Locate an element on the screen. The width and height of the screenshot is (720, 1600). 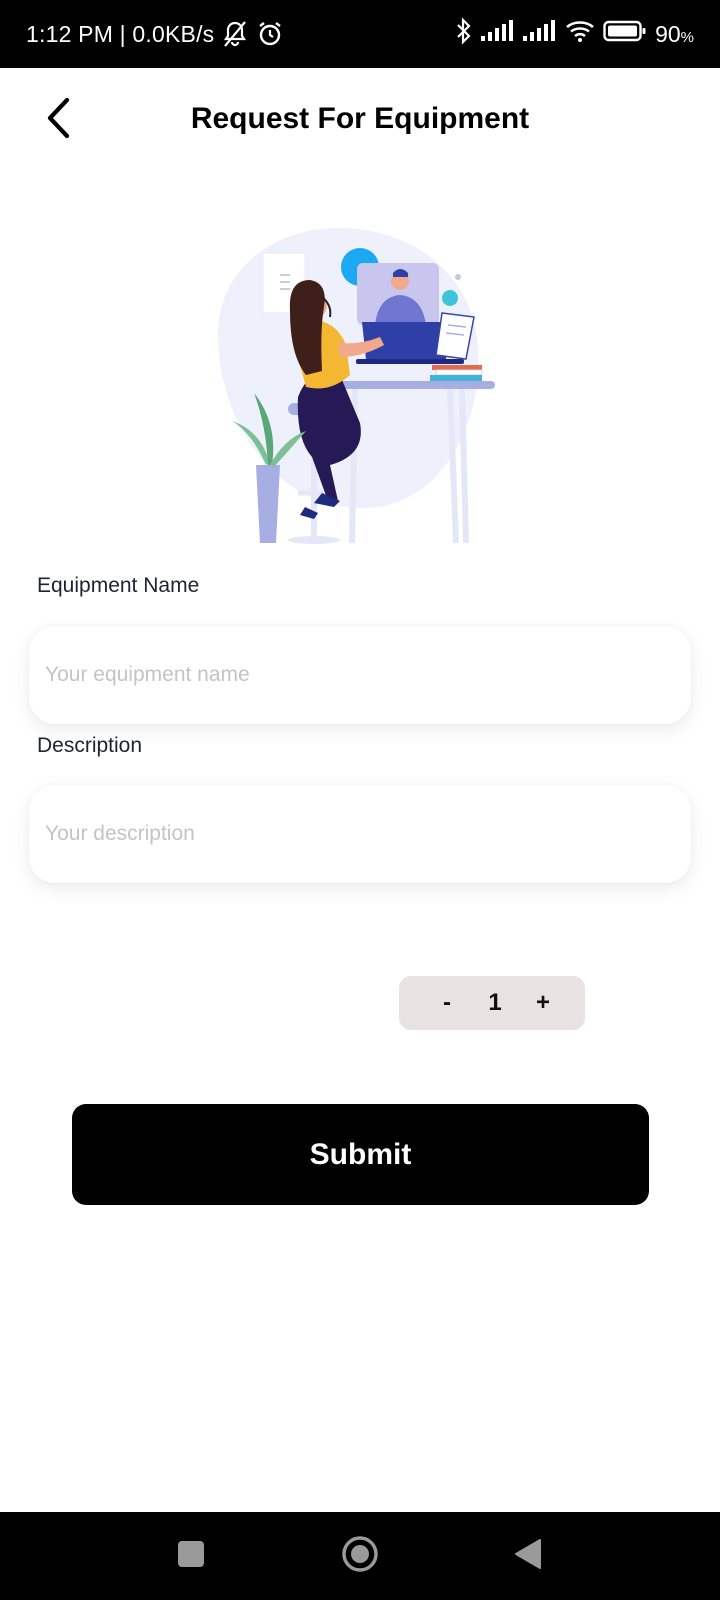
description-input is located at coordinates (360, 834).